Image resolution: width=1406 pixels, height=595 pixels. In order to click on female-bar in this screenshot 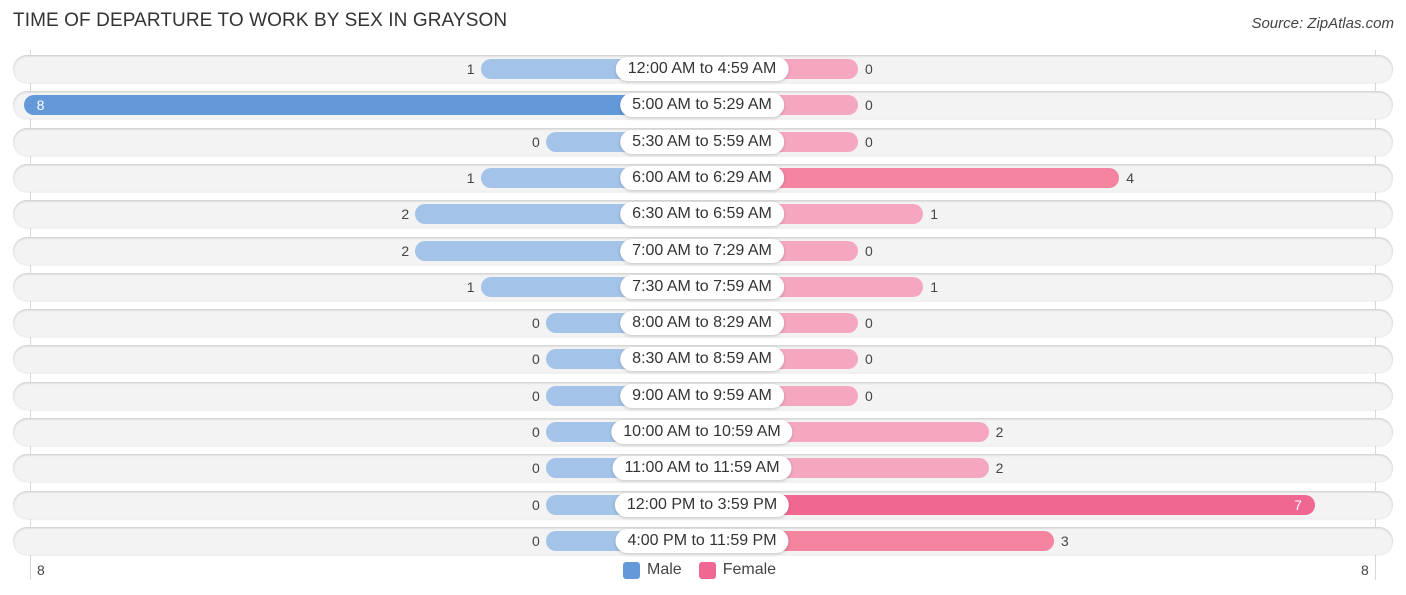, I will do `click(1009, 504)`.